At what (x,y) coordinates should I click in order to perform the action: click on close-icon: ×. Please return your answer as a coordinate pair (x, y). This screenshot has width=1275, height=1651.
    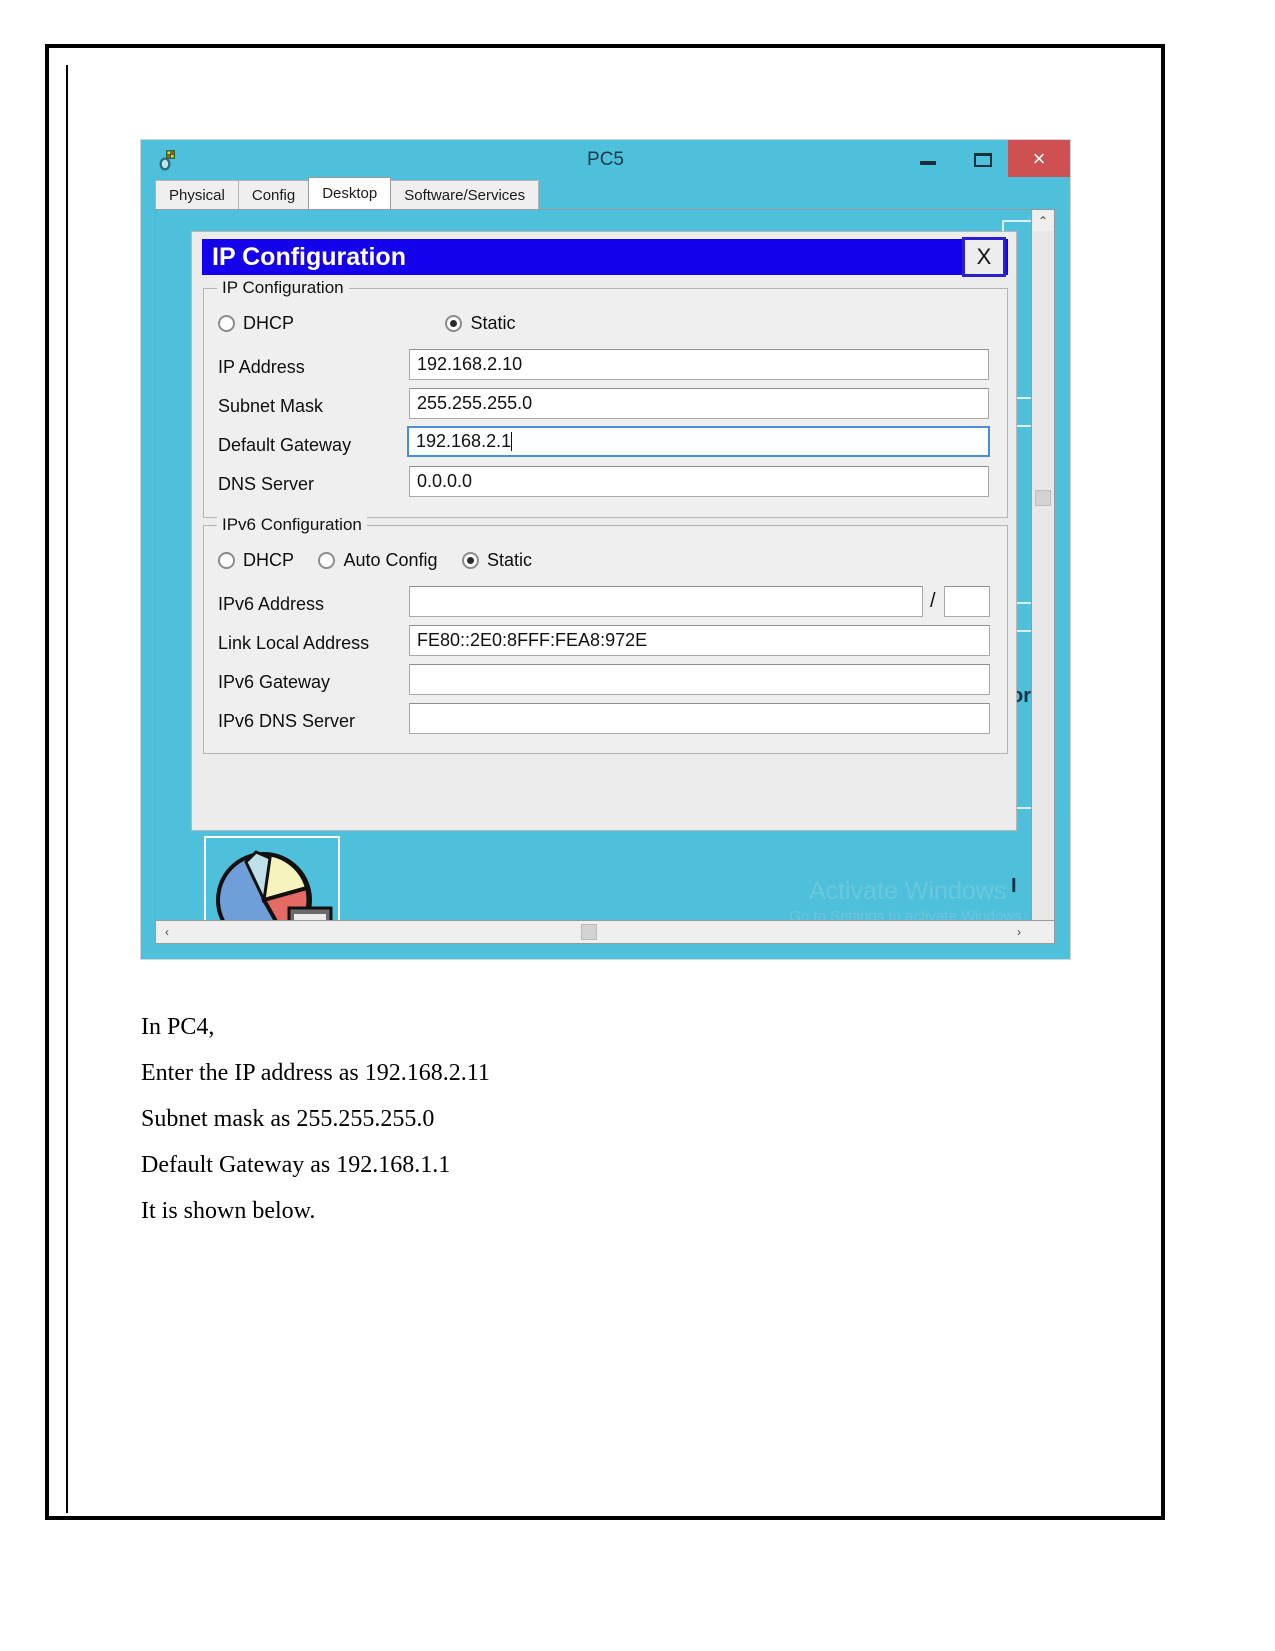
    Looking at the image, I should click on (1039, 158).